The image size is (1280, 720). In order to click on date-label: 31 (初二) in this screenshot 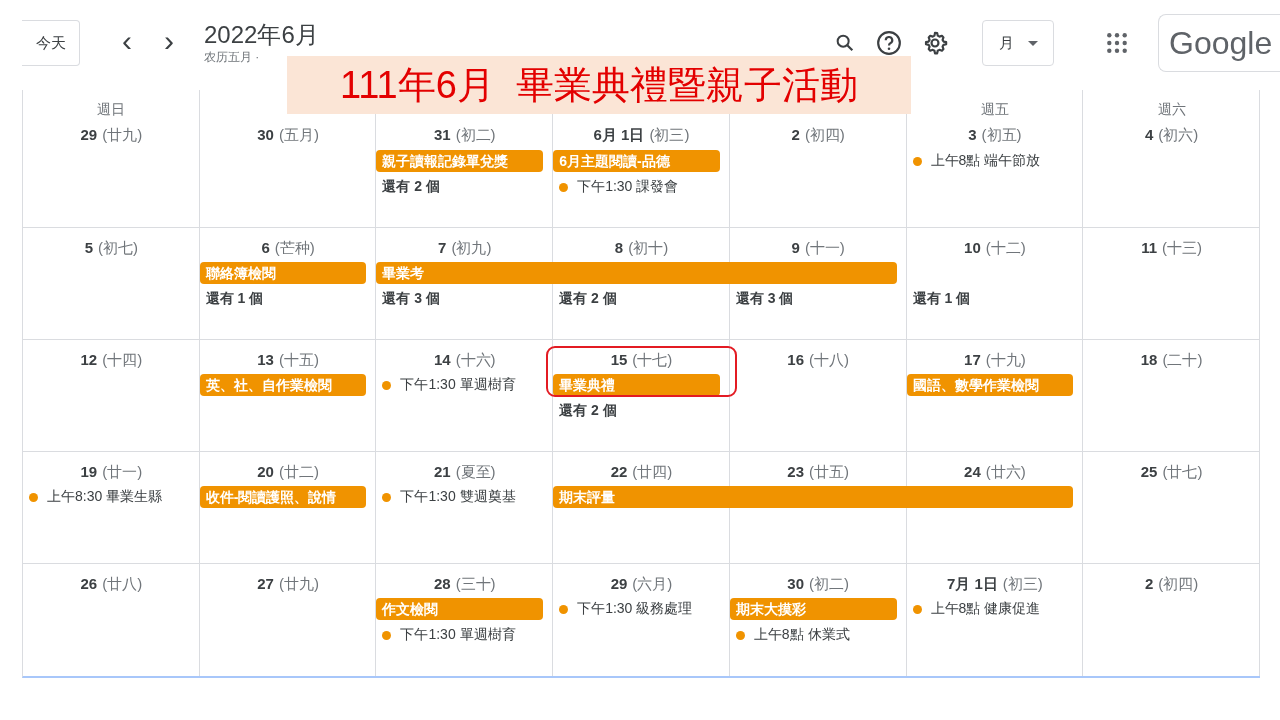, I will do `click(464, 134)`.